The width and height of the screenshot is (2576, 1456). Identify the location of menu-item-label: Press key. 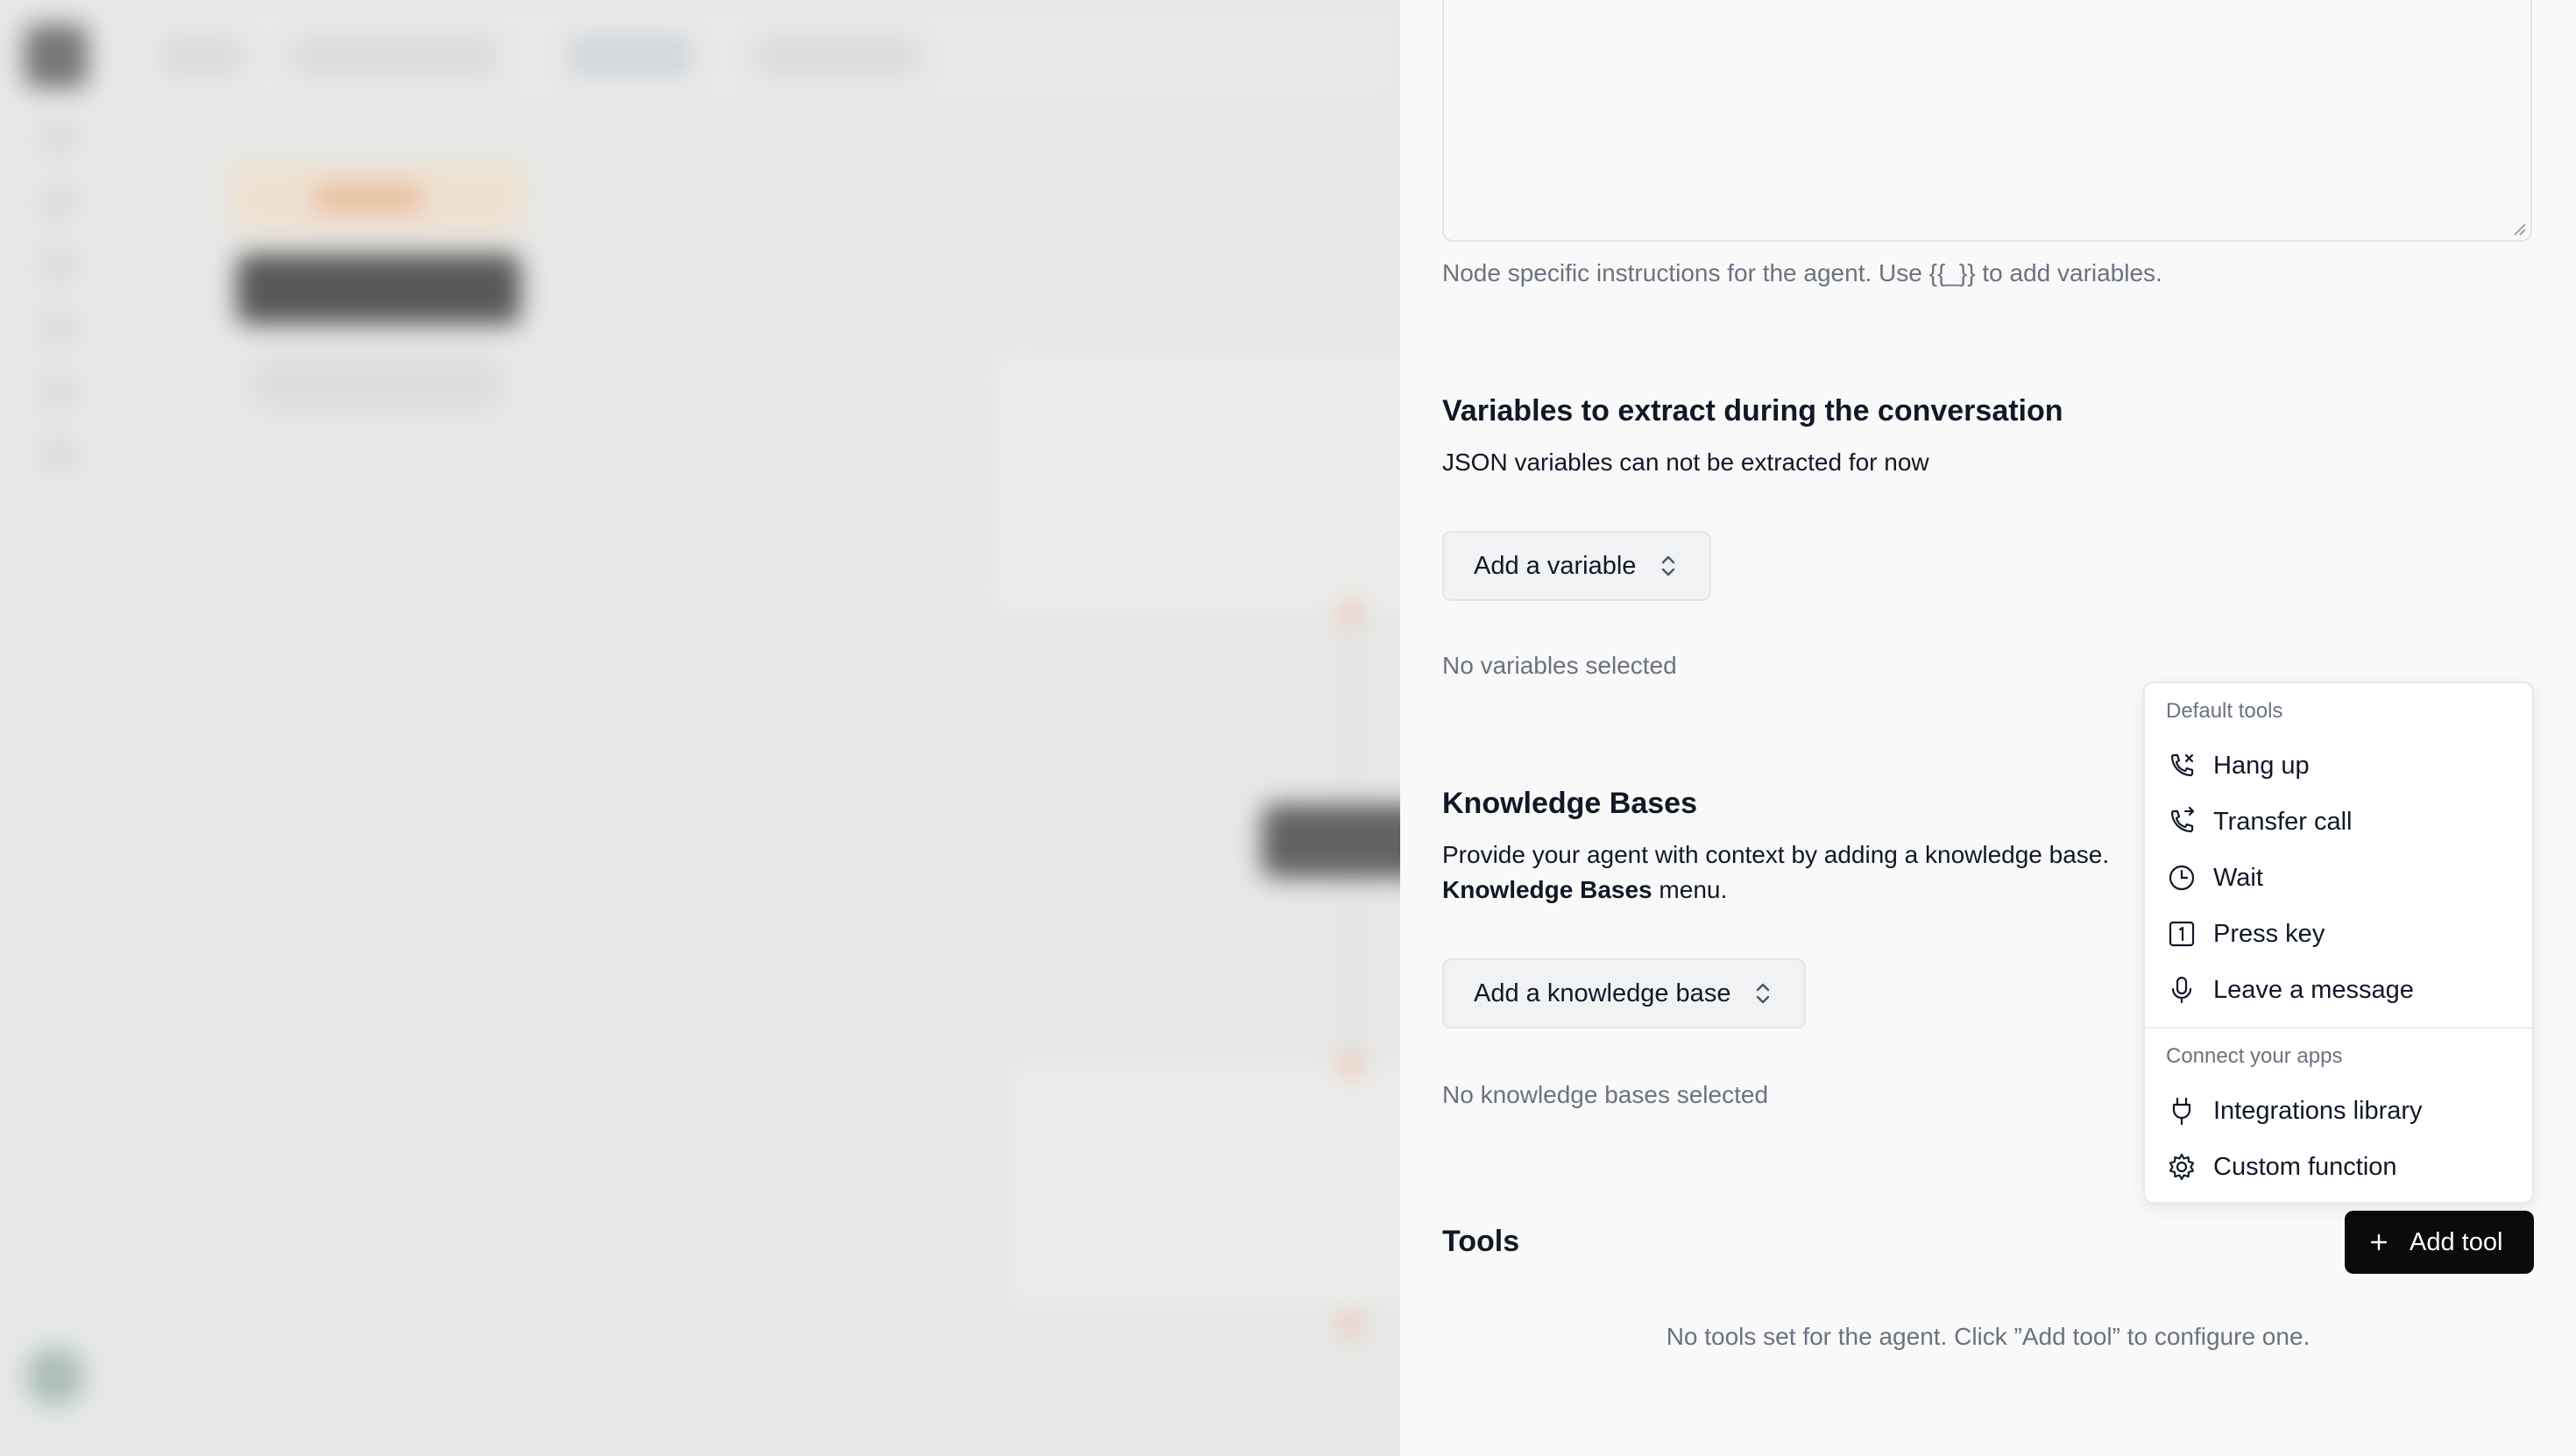
(2269, 934).